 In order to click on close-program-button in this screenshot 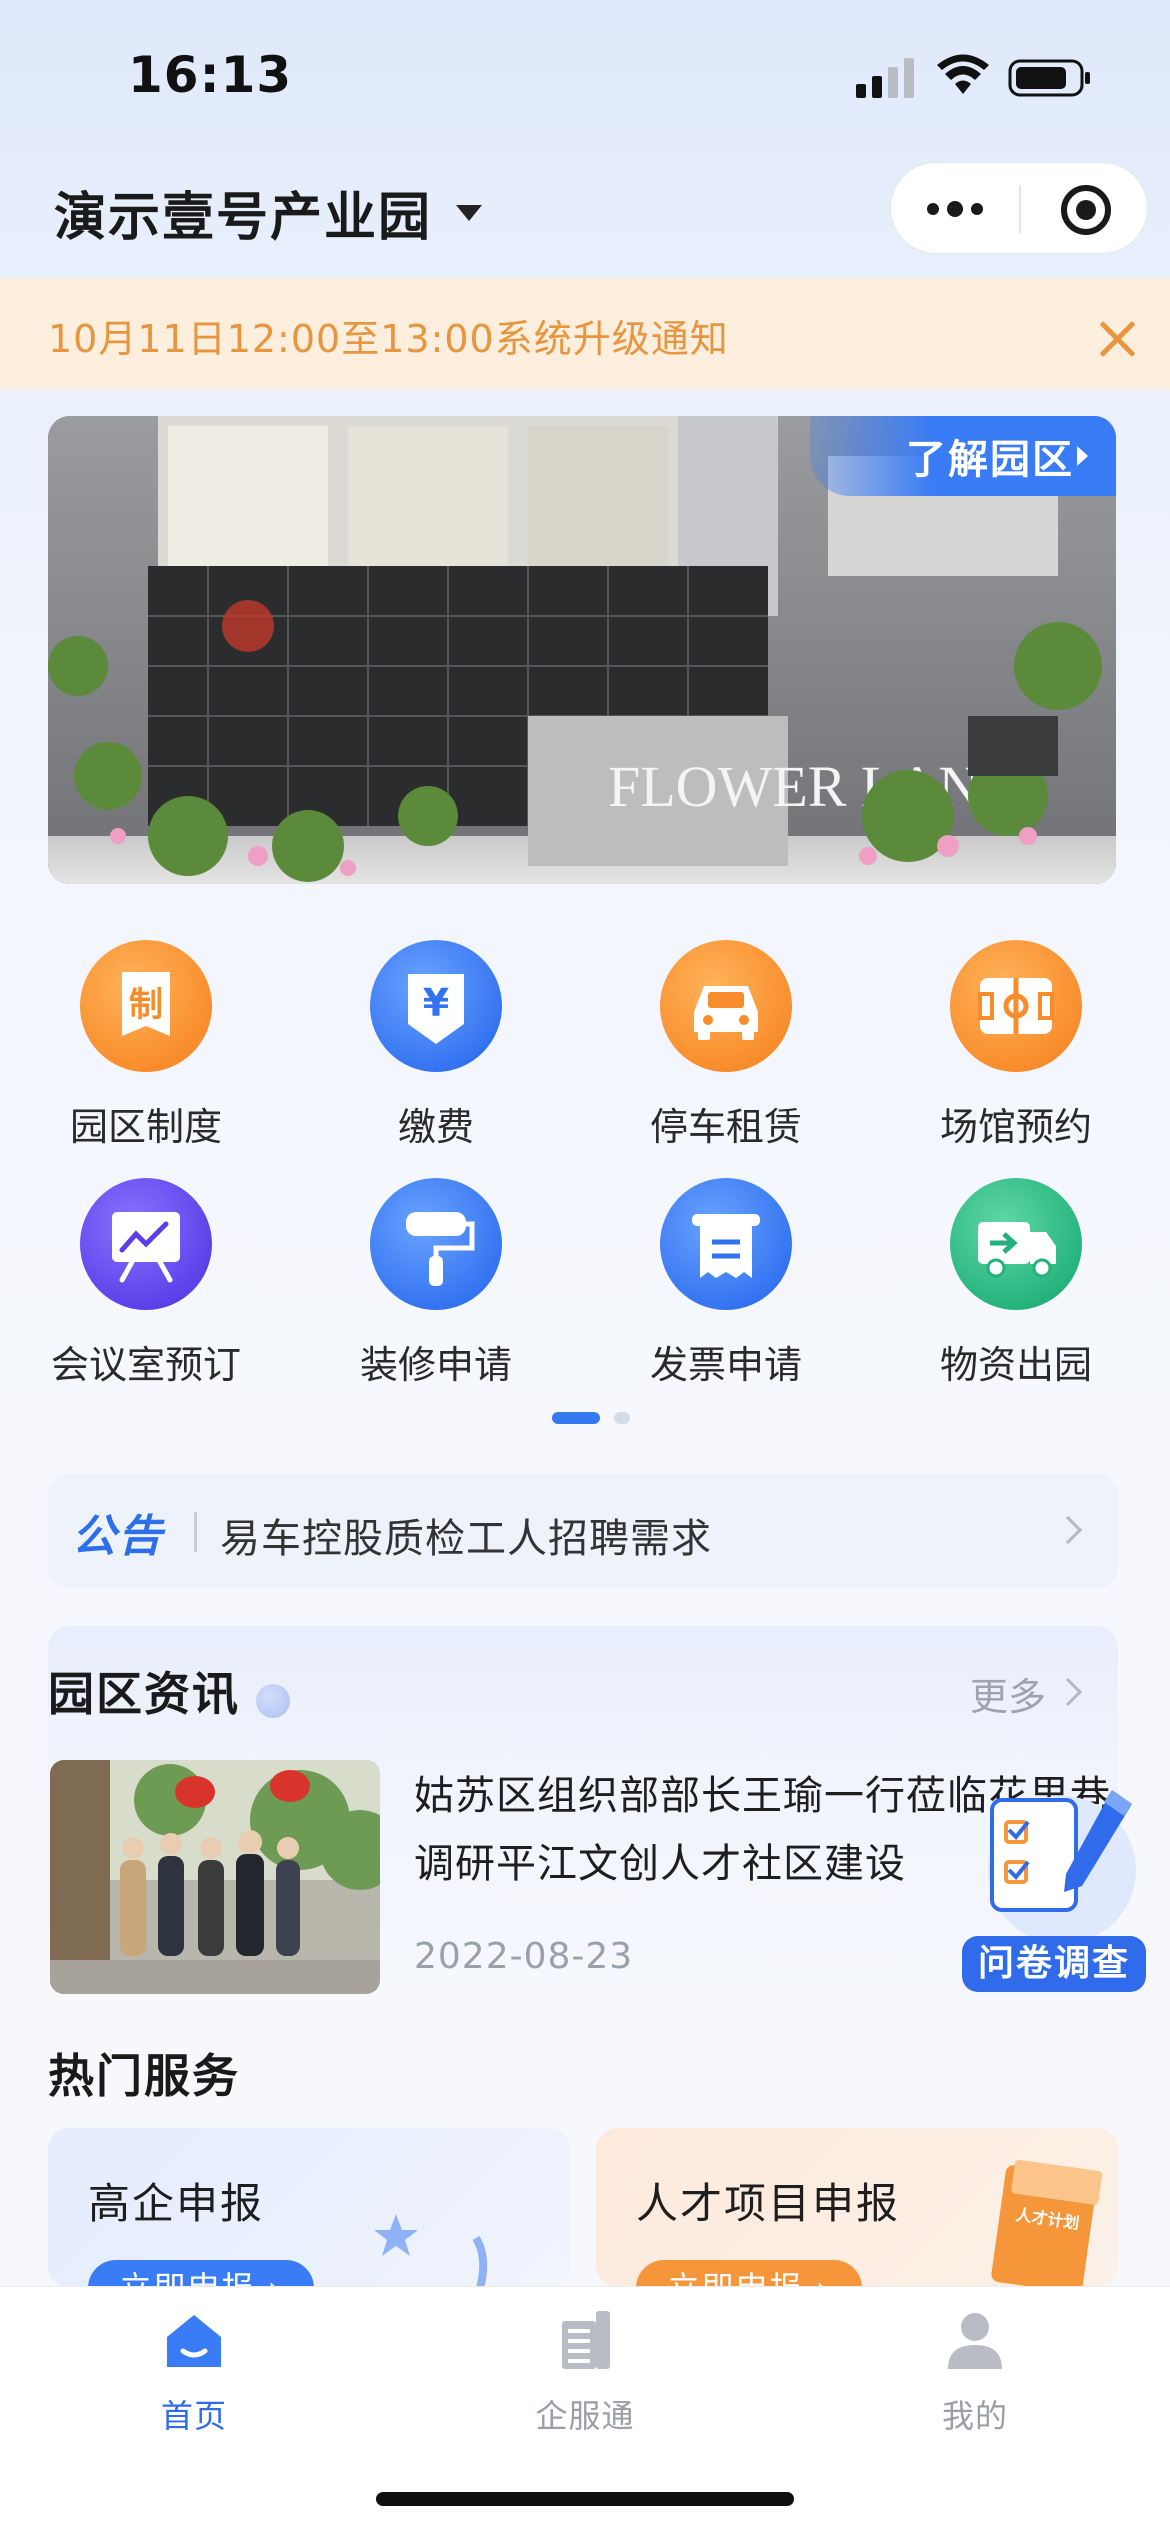, I will do `click(1086, 210)`.